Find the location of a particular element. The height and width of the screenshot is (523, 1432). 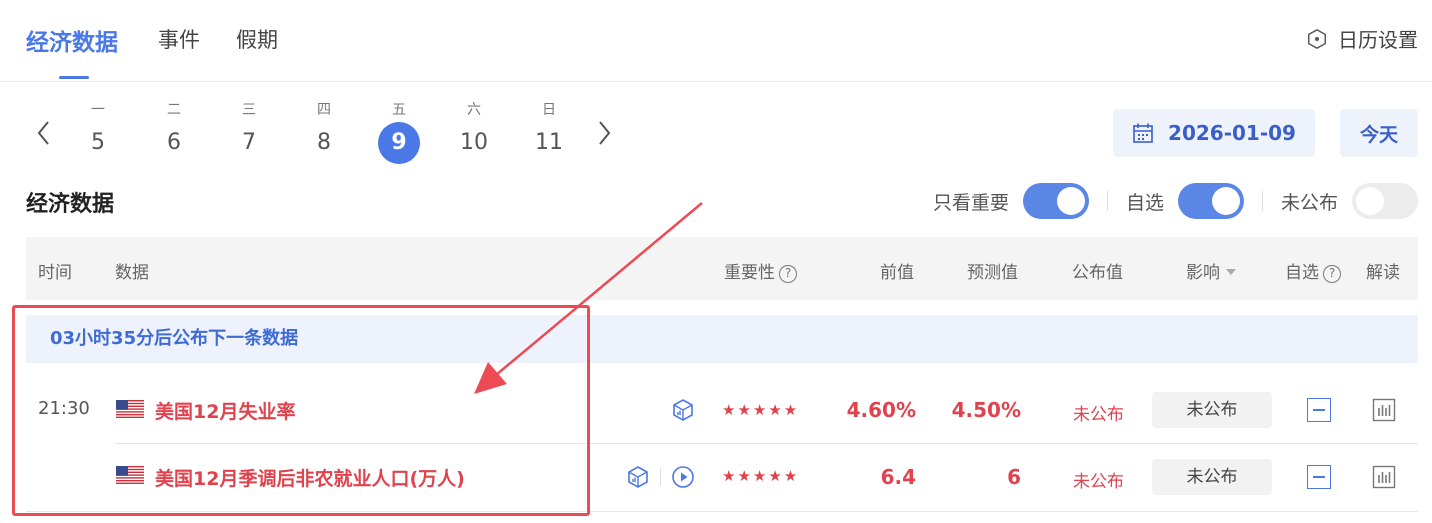

day-number: 9 is located at coordinates (399, 143).